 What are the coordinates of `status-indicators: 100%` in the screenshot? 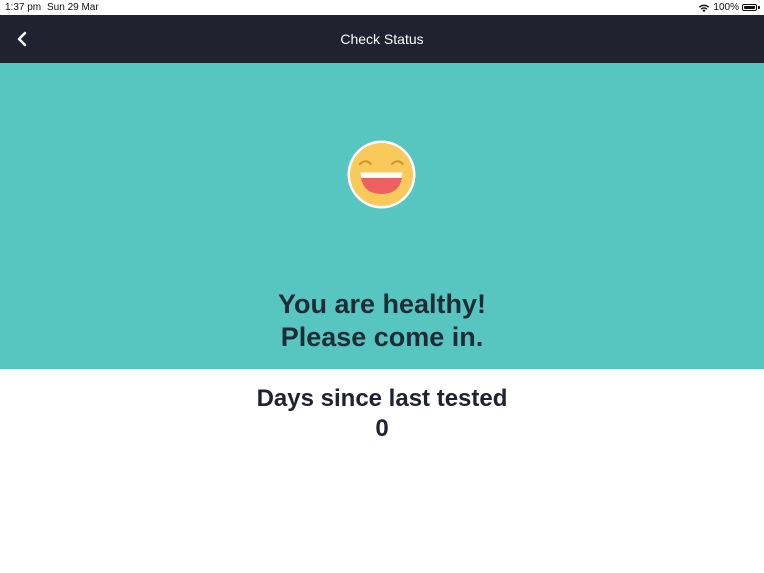 It's located at (729, 7).